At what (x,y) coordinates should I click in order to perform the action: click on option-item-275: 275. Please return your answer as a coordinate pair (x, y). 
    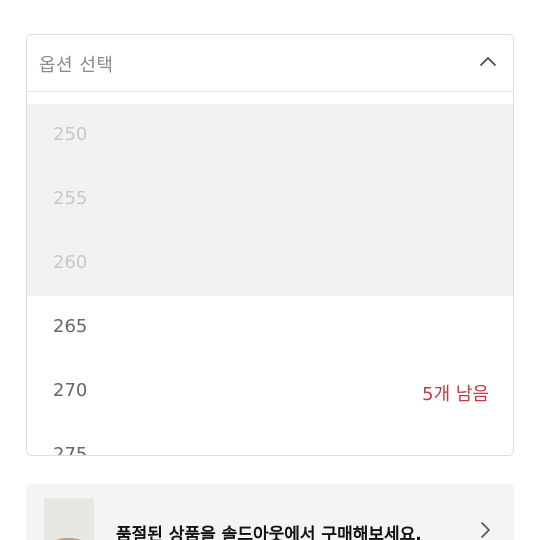
    Looking at the image, I should click on (270, 440).